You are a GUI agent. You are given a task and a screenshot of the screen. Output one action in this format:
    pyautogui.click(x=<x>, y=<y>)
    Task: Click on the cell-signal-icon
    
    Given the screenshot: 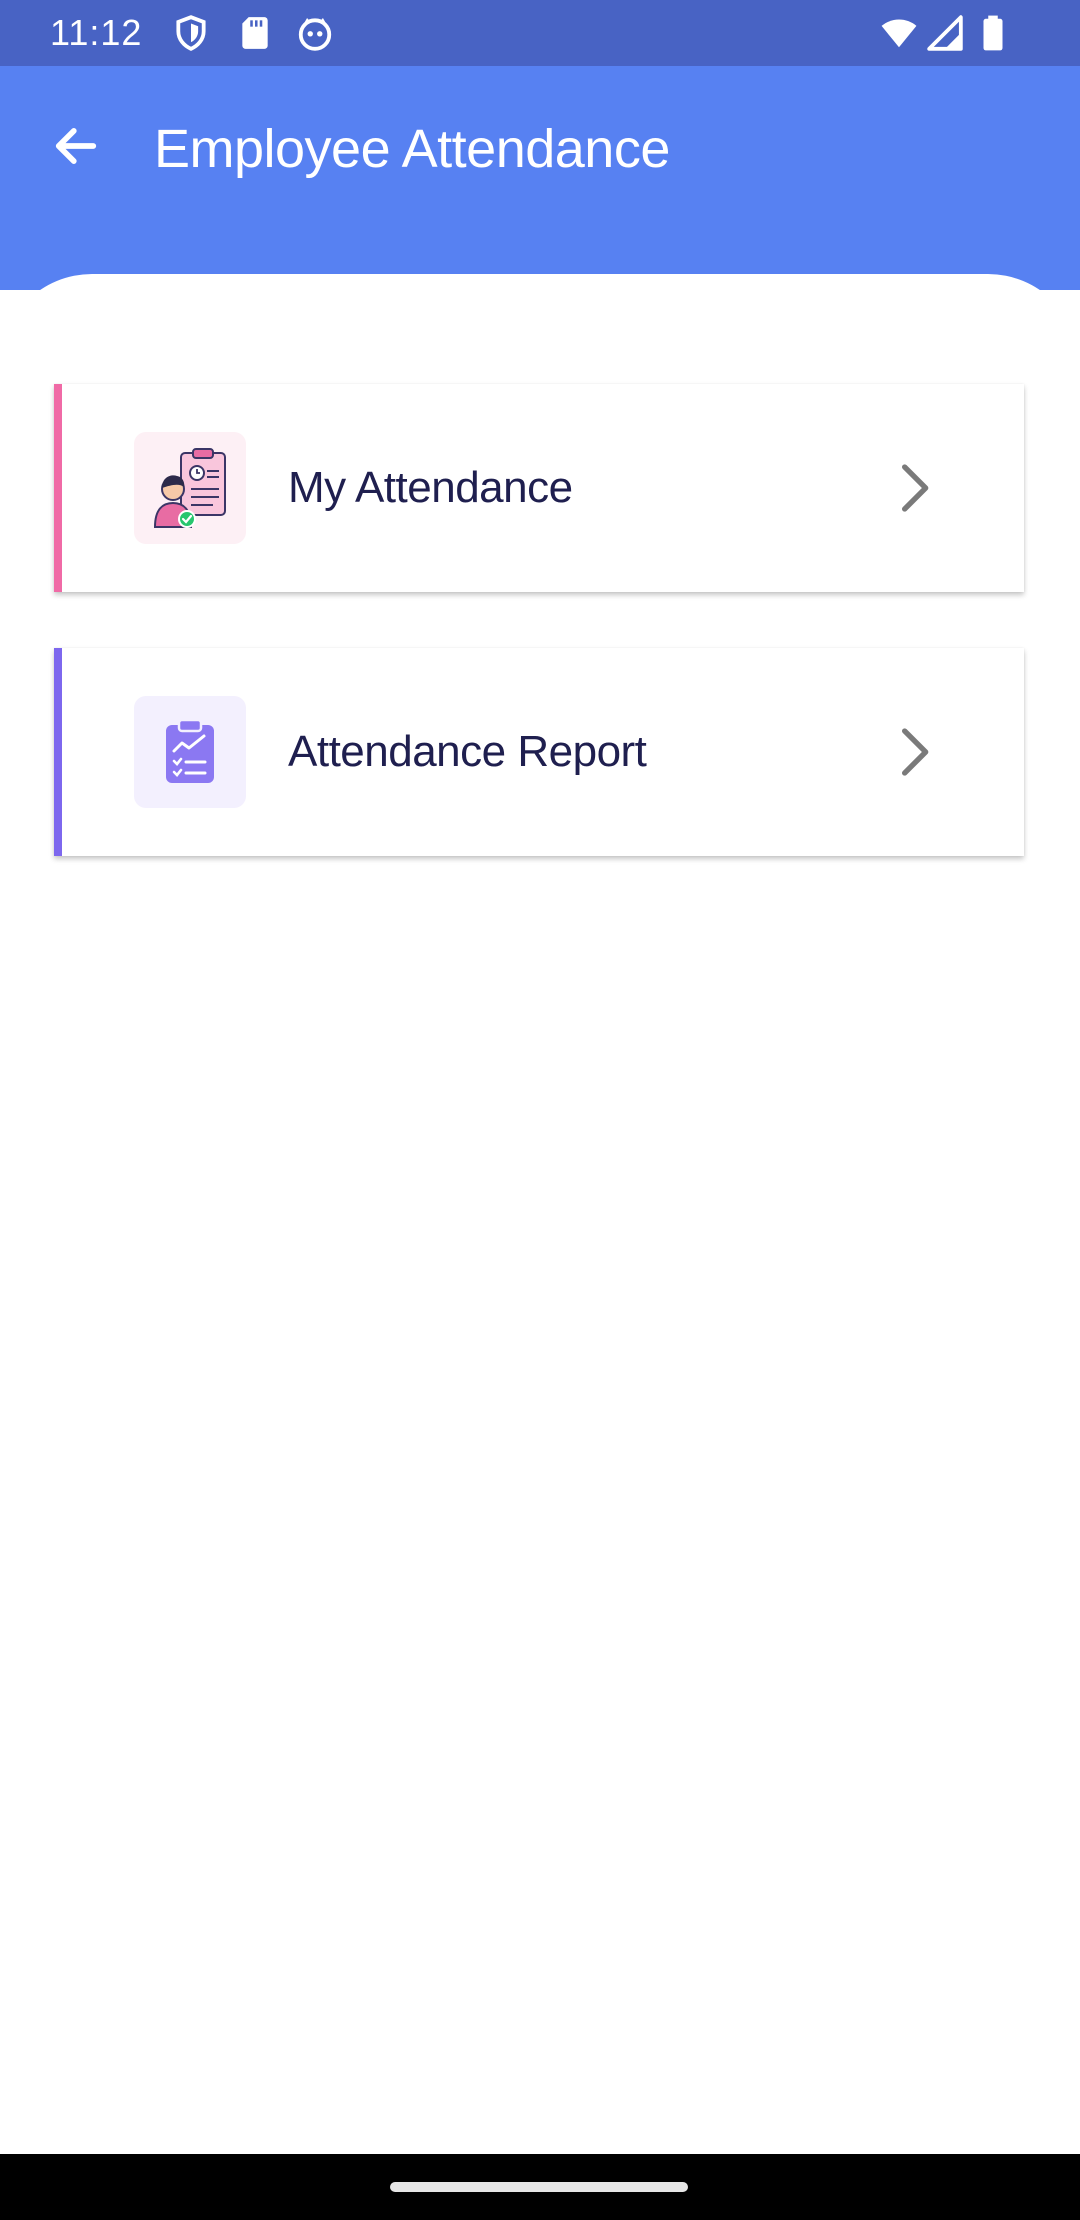 What is the action you would take?
    pyautogui.click(x=945, y=33)
    